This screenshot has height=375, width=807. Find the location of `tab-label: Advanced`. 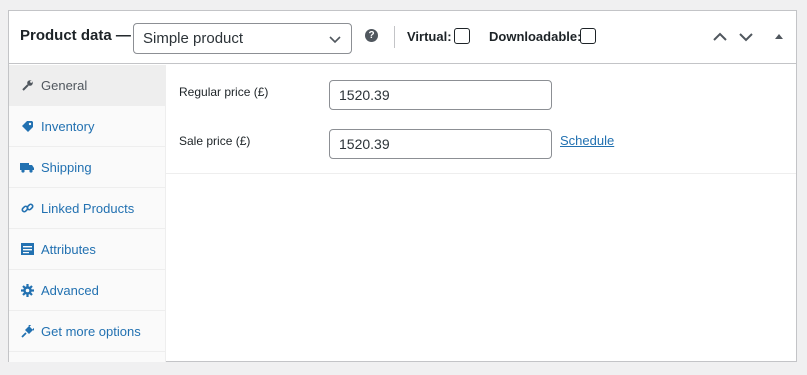

tab-label: Advanced is located at coordinates (70, 290).